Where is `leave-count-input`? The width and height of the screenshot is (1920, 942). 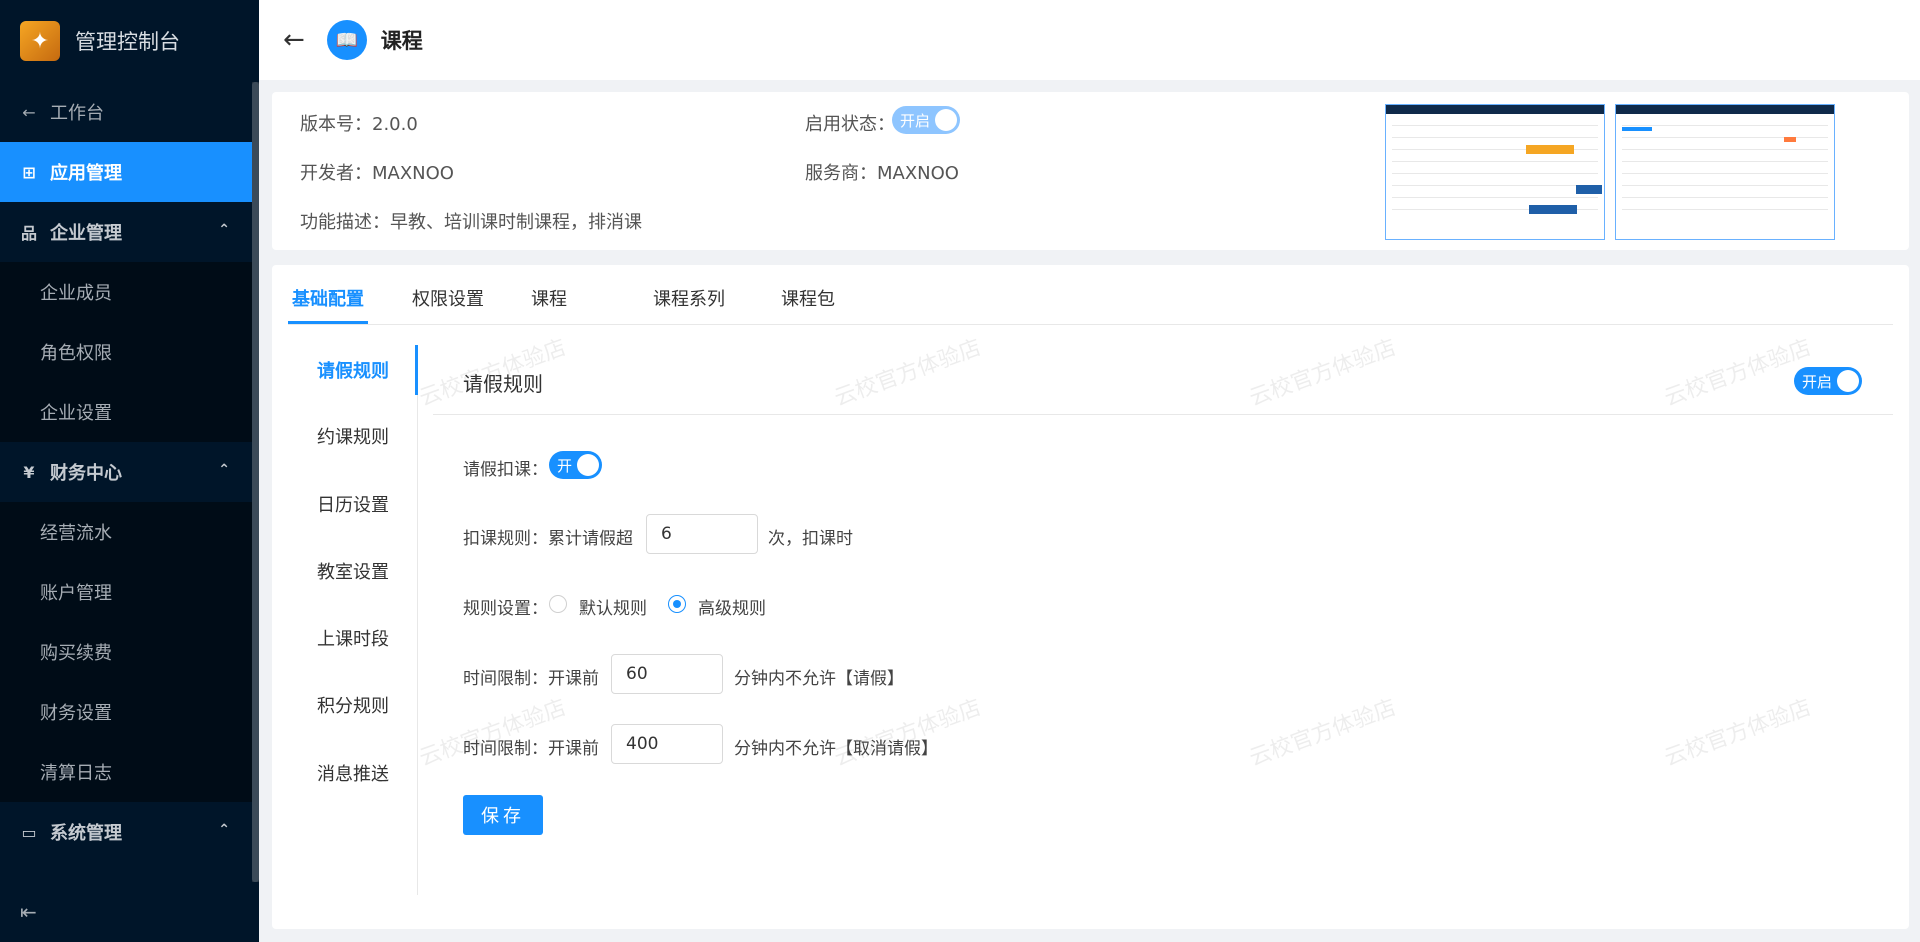 leave-count-input is located at coordinates (702, 534).